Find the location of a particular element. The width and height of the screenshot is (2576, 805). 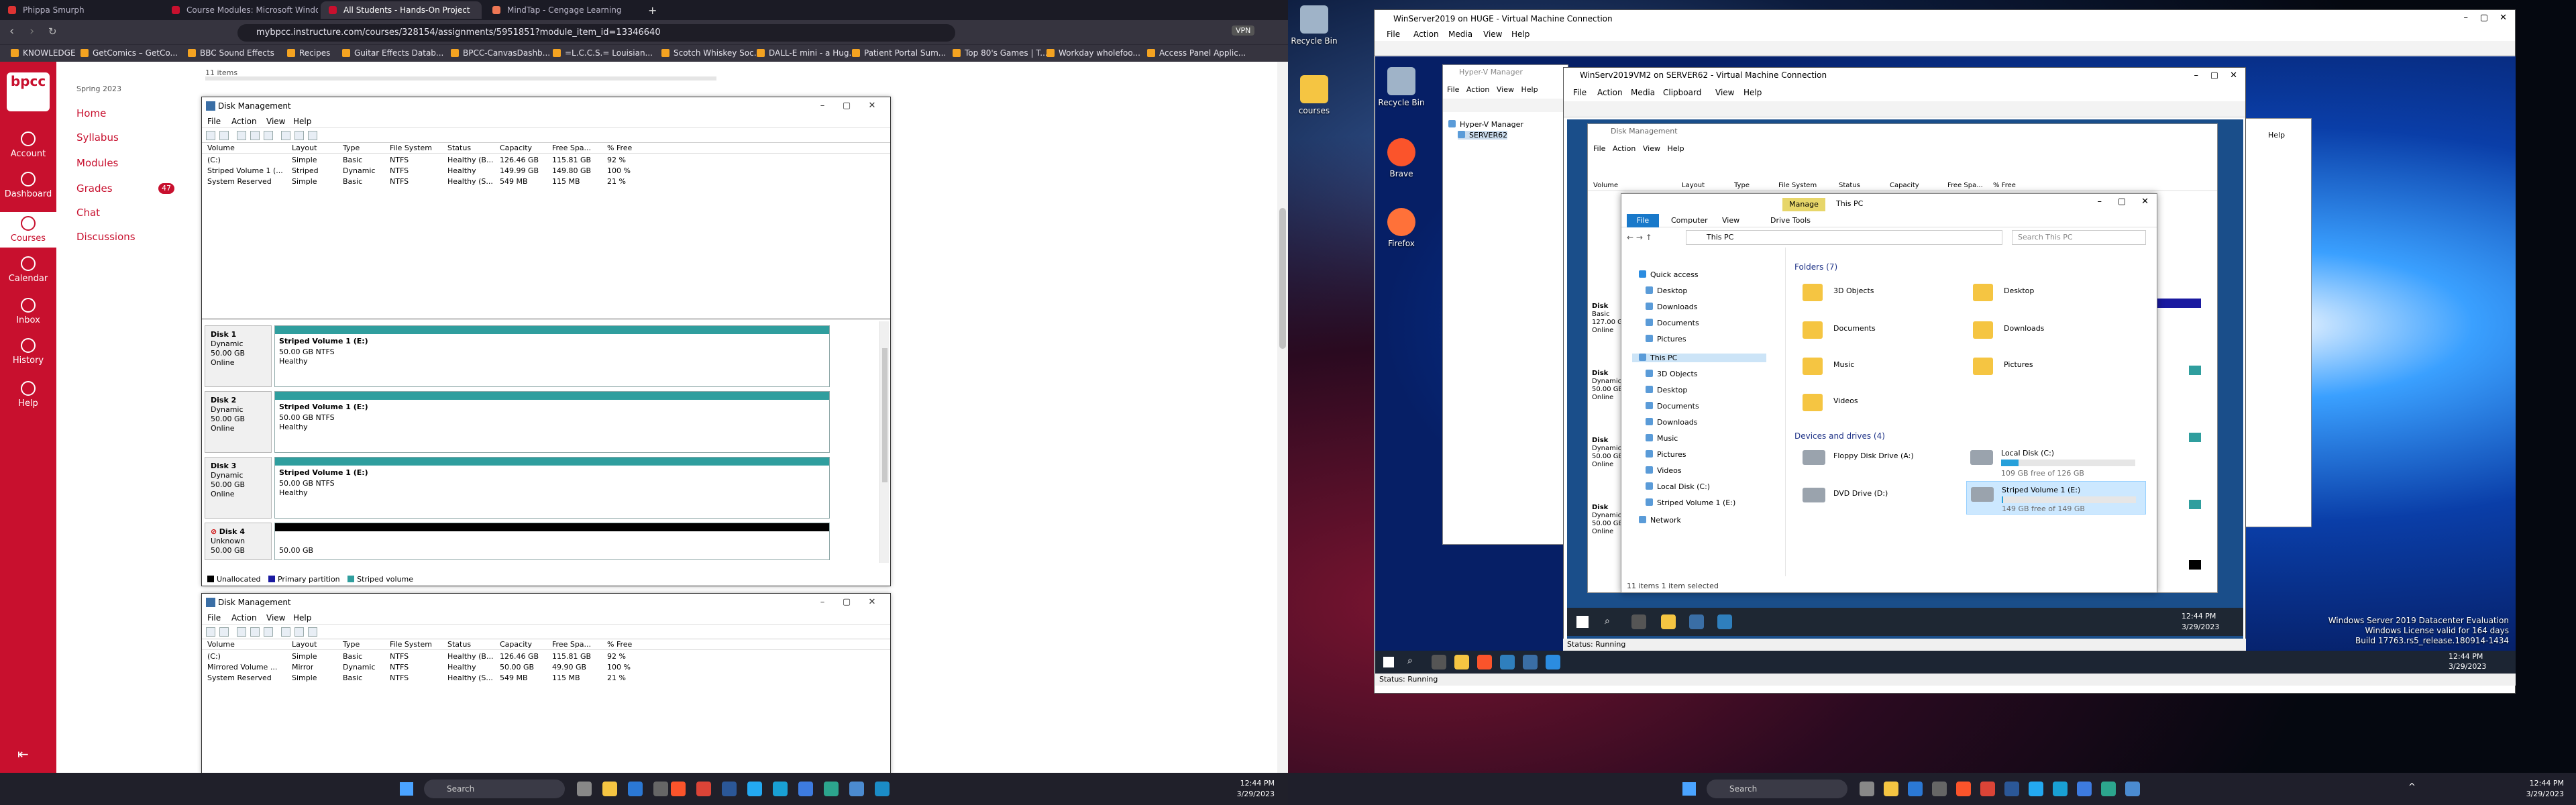

nav-item: Downloads is located at coordinates (1671, 307).